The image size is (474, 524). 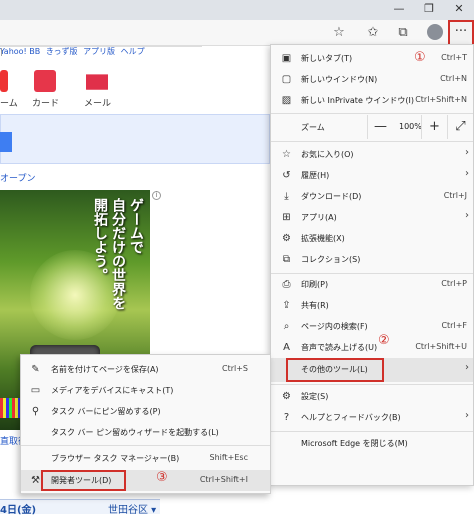 I want to click on game-service-icon, so click(x=4, y=81).